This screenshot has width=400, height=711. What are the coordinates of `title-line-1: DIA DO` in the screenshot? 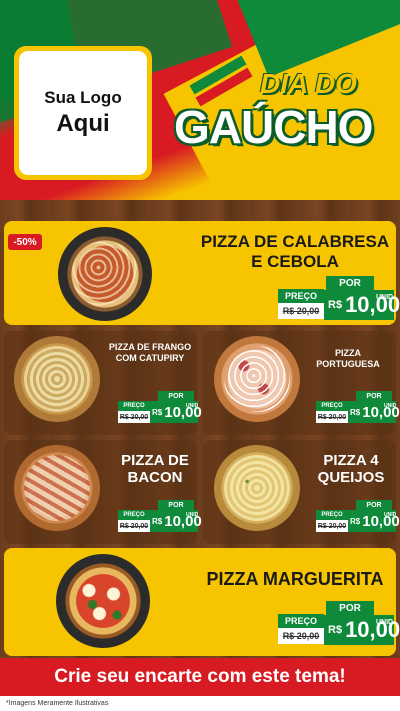 It's located at (308, 83).